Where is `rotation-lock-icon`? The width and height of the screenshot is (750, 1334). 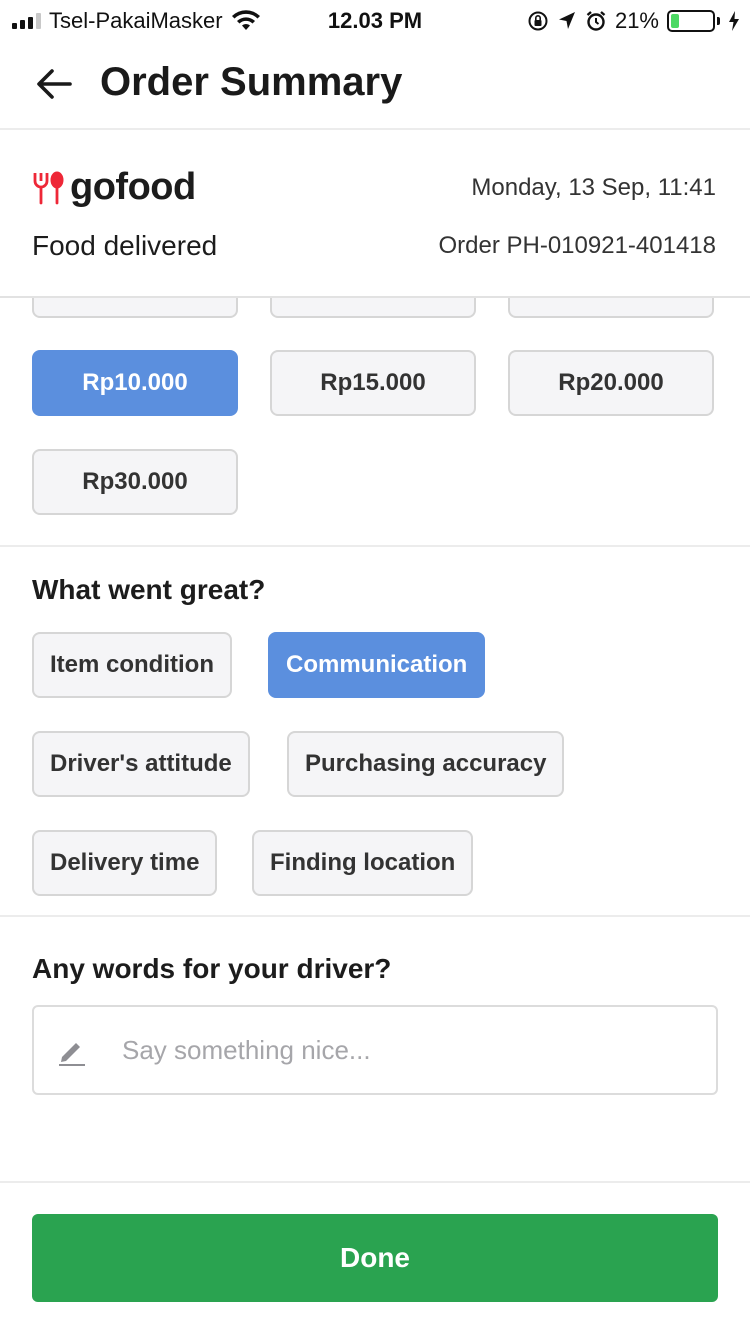 rotation-lock-icon is located at coordinates (538, 21).